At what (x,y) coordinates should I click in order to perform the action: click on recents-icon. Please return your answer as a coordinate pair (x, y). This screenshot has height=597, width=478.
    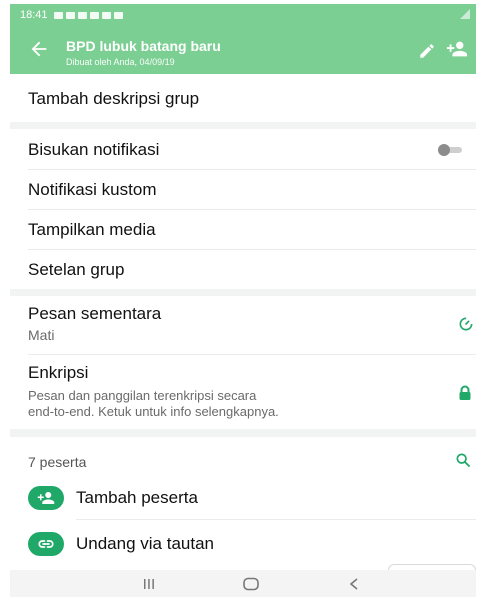
    Looking at the image, I should click on (149, 584).